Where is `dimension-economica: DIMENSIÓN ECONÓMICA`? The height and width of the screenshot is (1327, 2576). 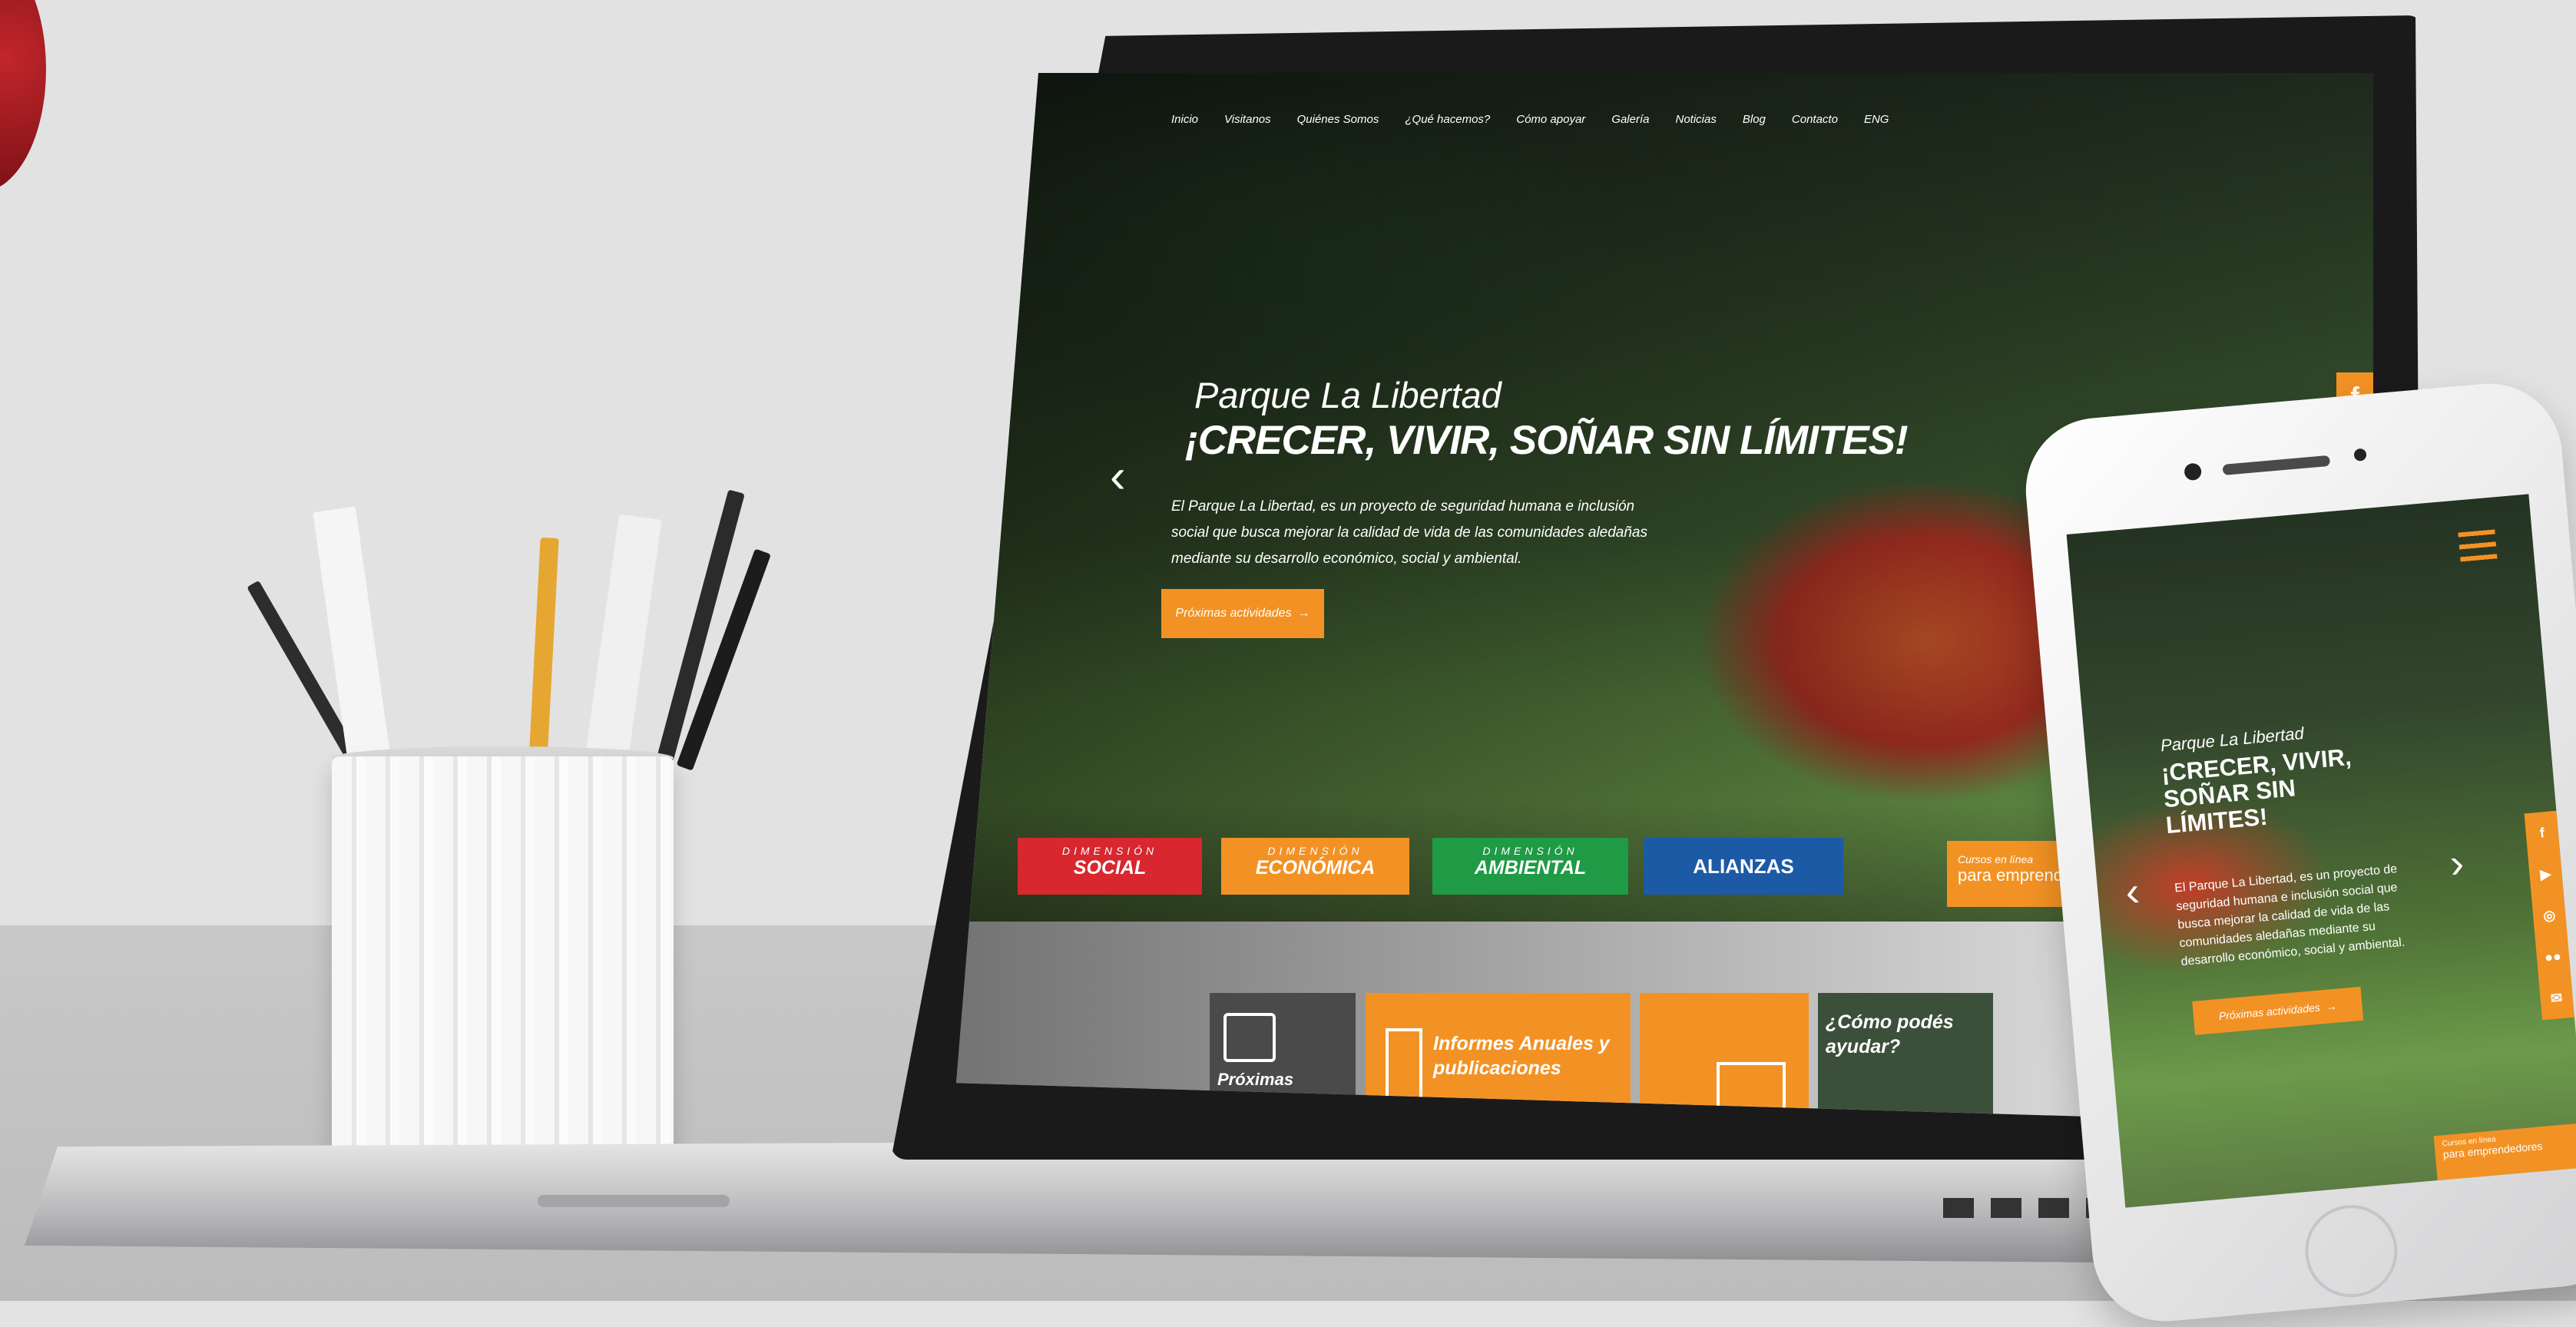
dimension-economica: DIMENSIÓN ECONÓMICA is located at coordinates (1315, 866).